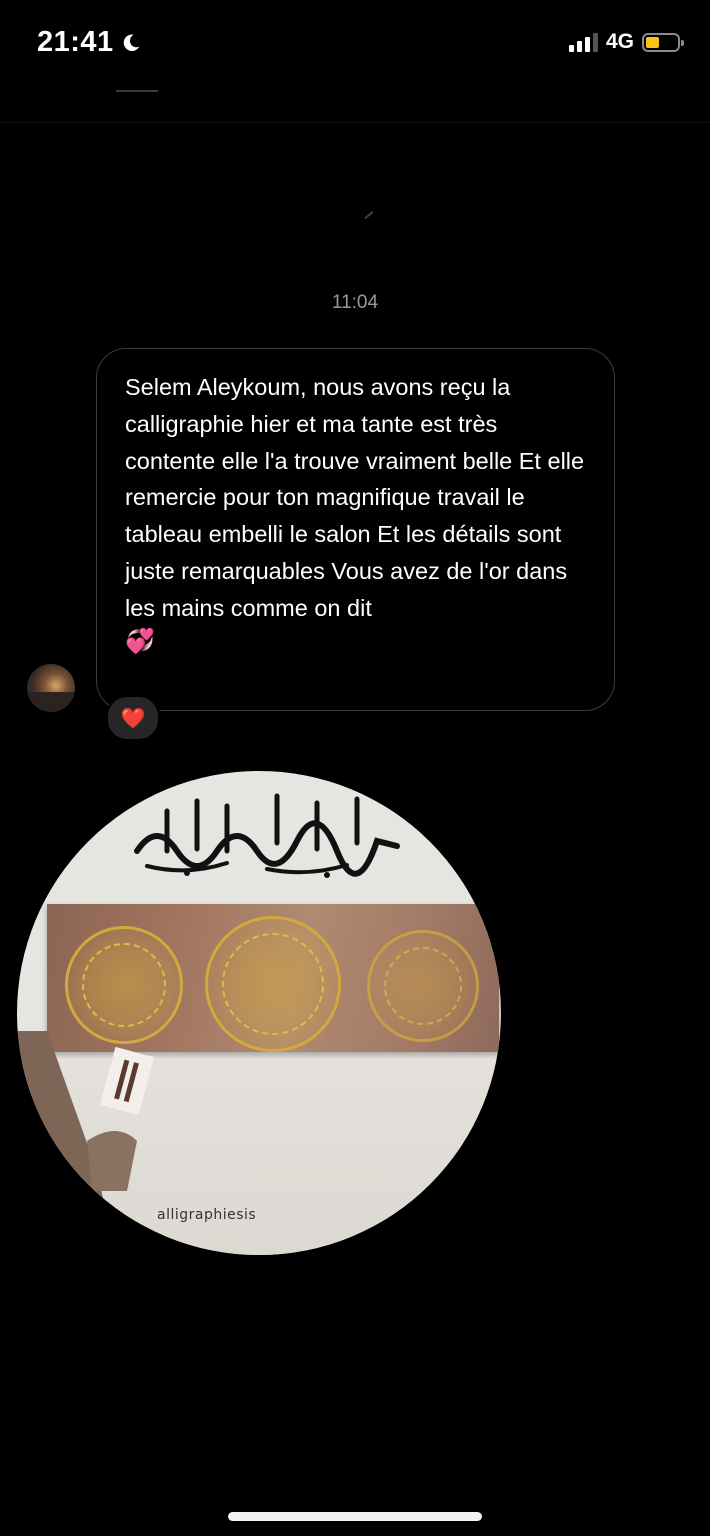 The image size is (710, 1536). I want to click on status-indicators: 4G, so click(626, 42).